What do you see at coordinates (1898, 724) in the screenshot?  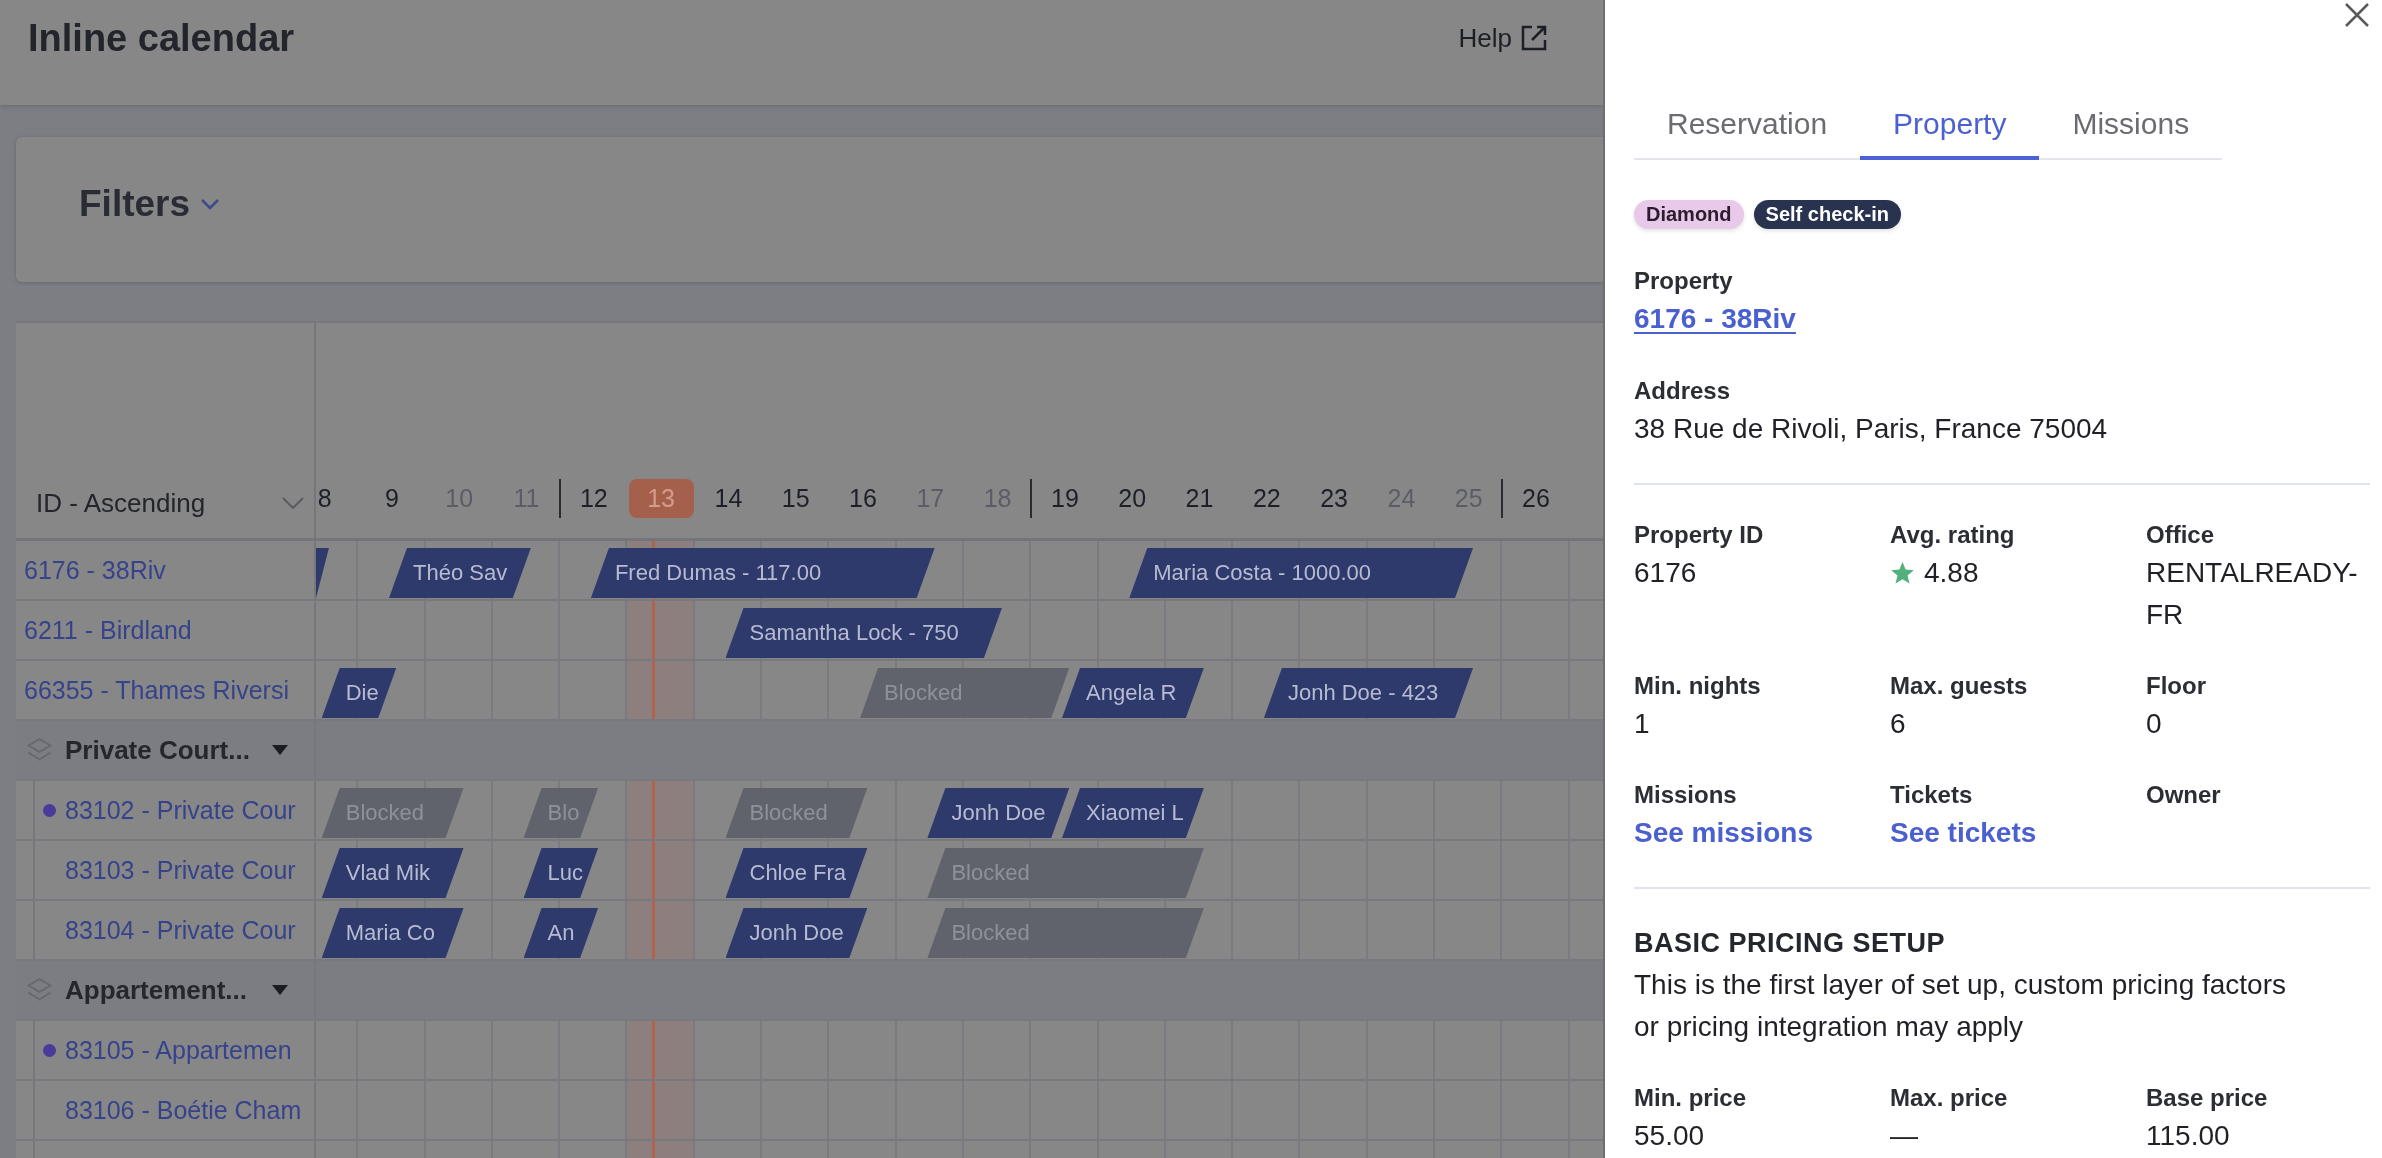 I see `field-value: 6` at bounding box center [1898, 724].